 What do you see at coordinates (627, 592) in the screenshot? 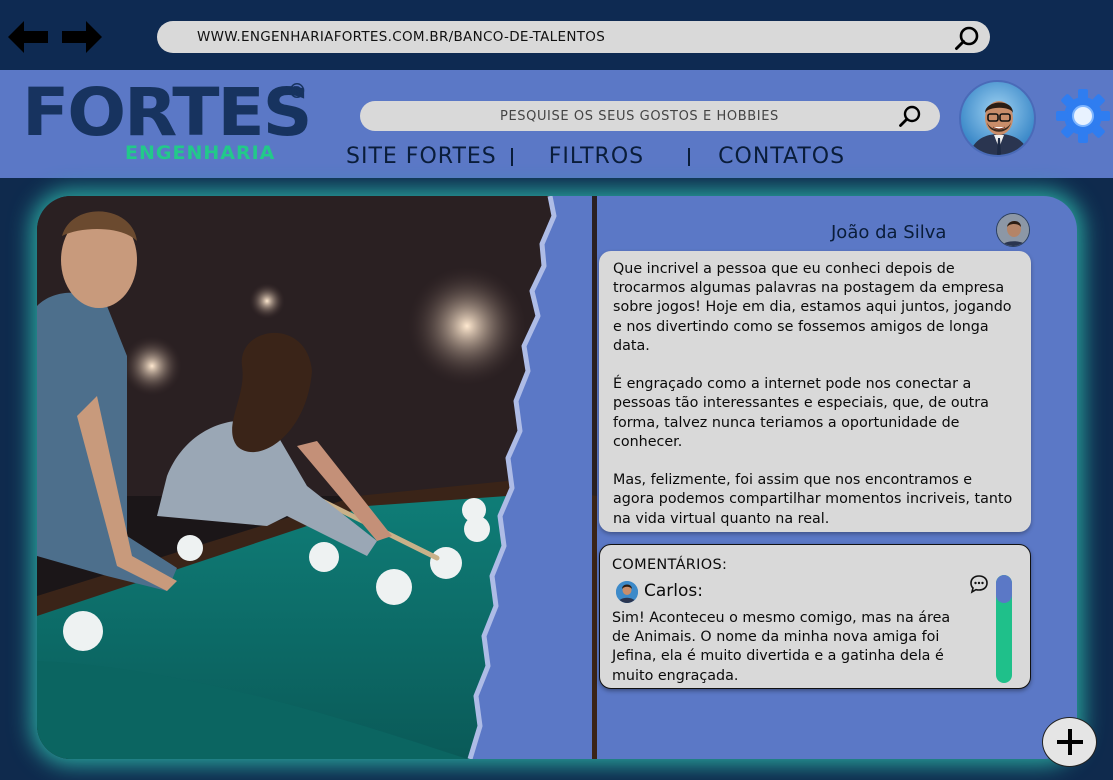
I see `commenter-avatar` at bounding box center [627, 592].